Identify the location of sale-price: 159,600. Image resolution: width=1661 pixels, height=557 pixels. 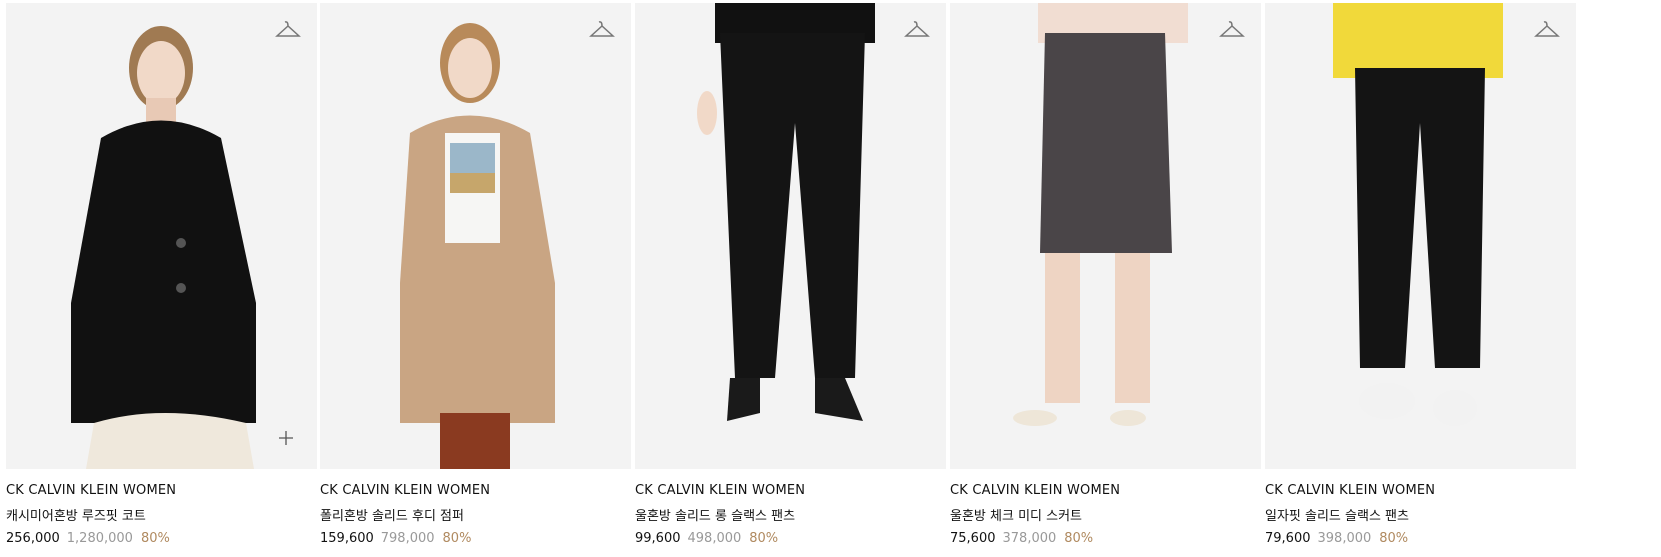
(347, 538).